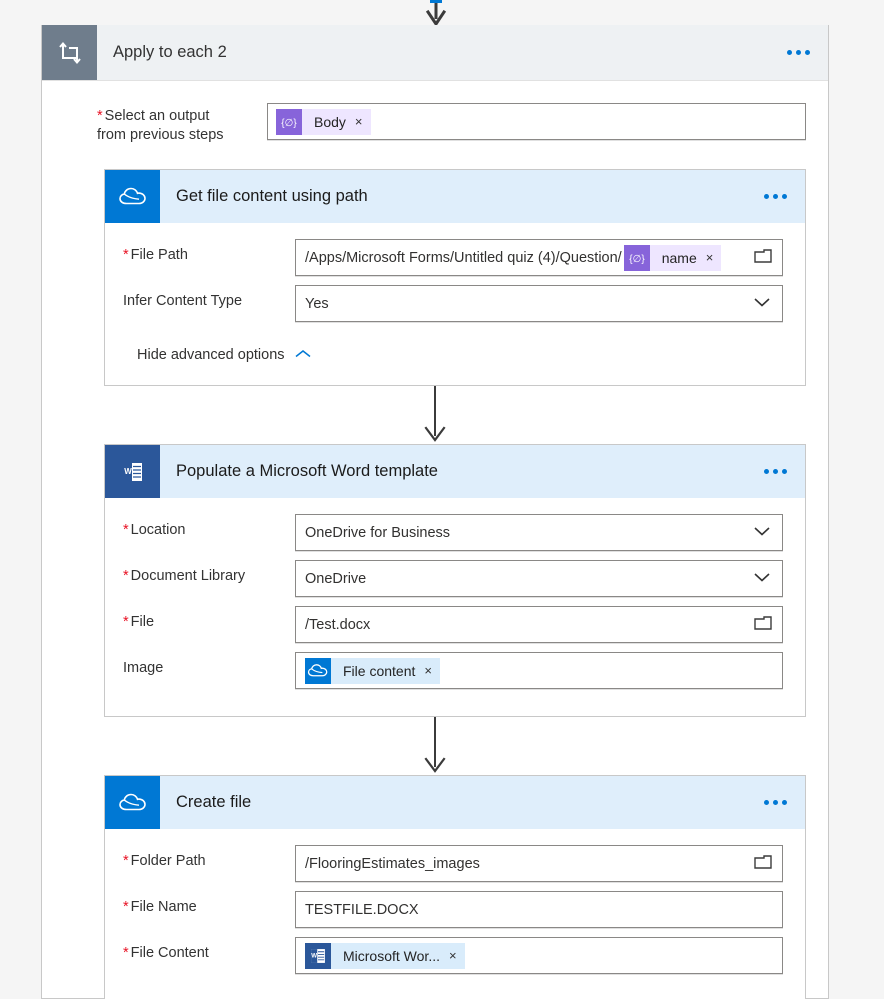  I want to click on hide-advanced-options-button: Hide advanced options, so click(453, 349).